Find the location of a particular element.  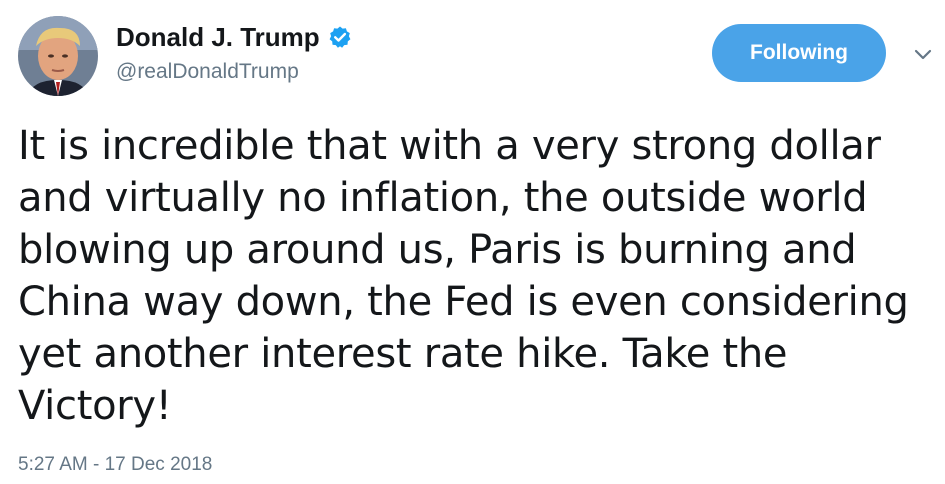

verified-badge-icon is located at coordinates (340, 37).